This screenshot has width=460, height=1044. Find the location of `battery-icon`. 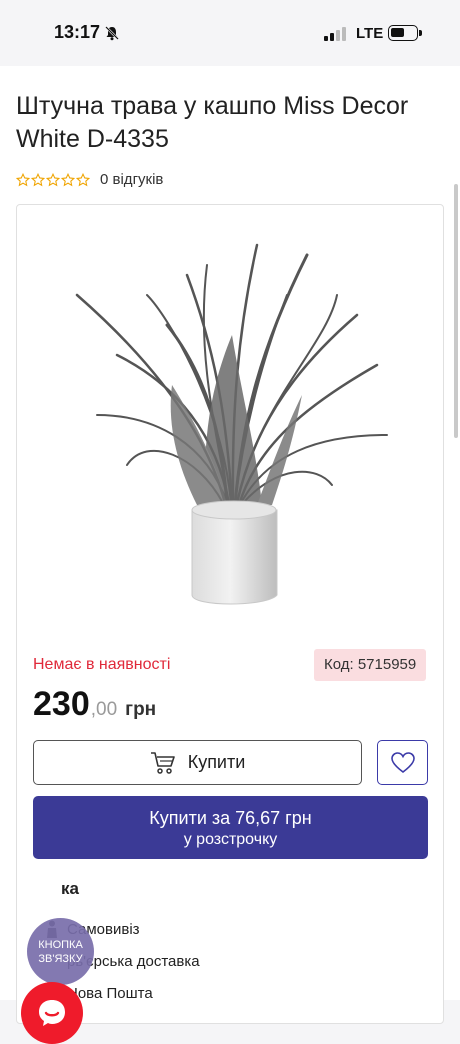

battery-icon is located at coordinates (405, 33).